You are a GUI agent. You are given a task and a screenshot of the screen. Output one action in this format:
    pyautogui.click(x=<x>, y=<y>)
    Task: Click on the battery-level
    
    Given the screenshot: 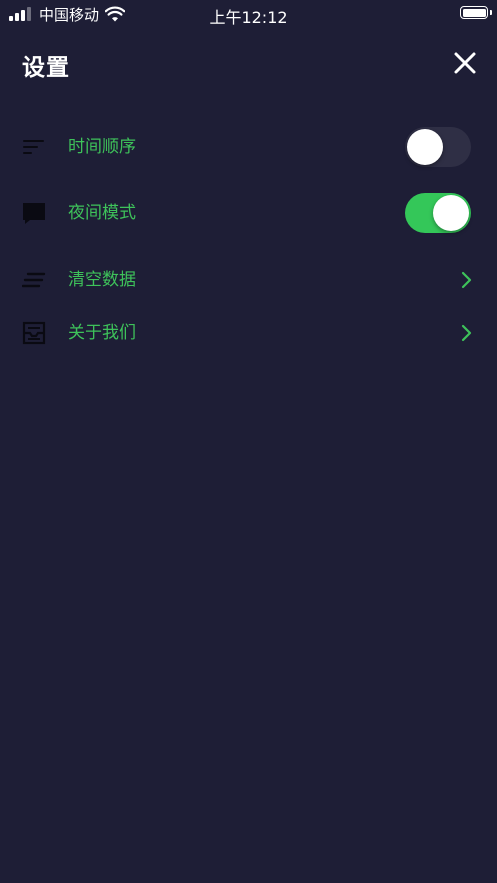 What is the action you would take?
    pyautogui.click(x=474, y=12)
    